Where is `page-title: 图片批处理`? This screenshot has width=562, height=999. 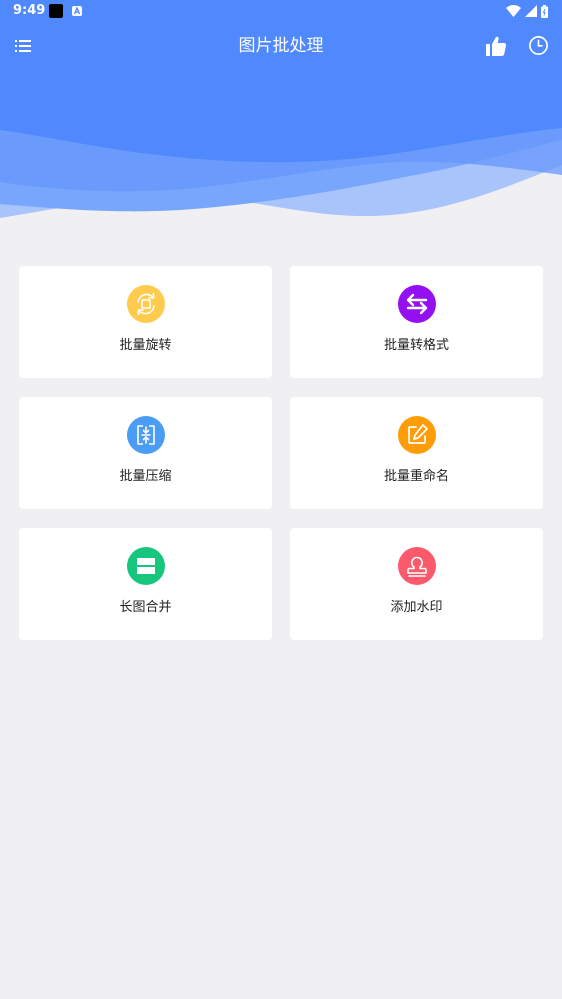 page-title: 图片批处理 is located at coordinates (281, 46).